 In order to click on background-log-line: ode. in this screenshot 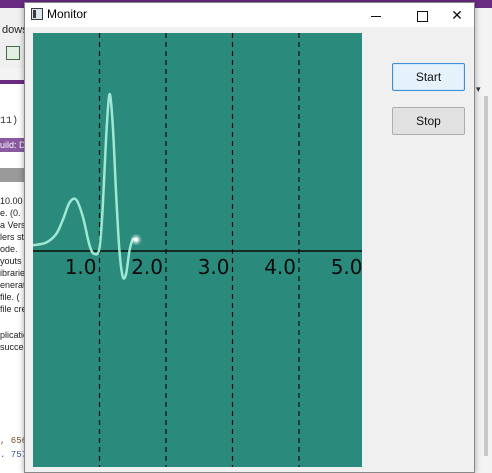, I will do `click(9, 249)`.